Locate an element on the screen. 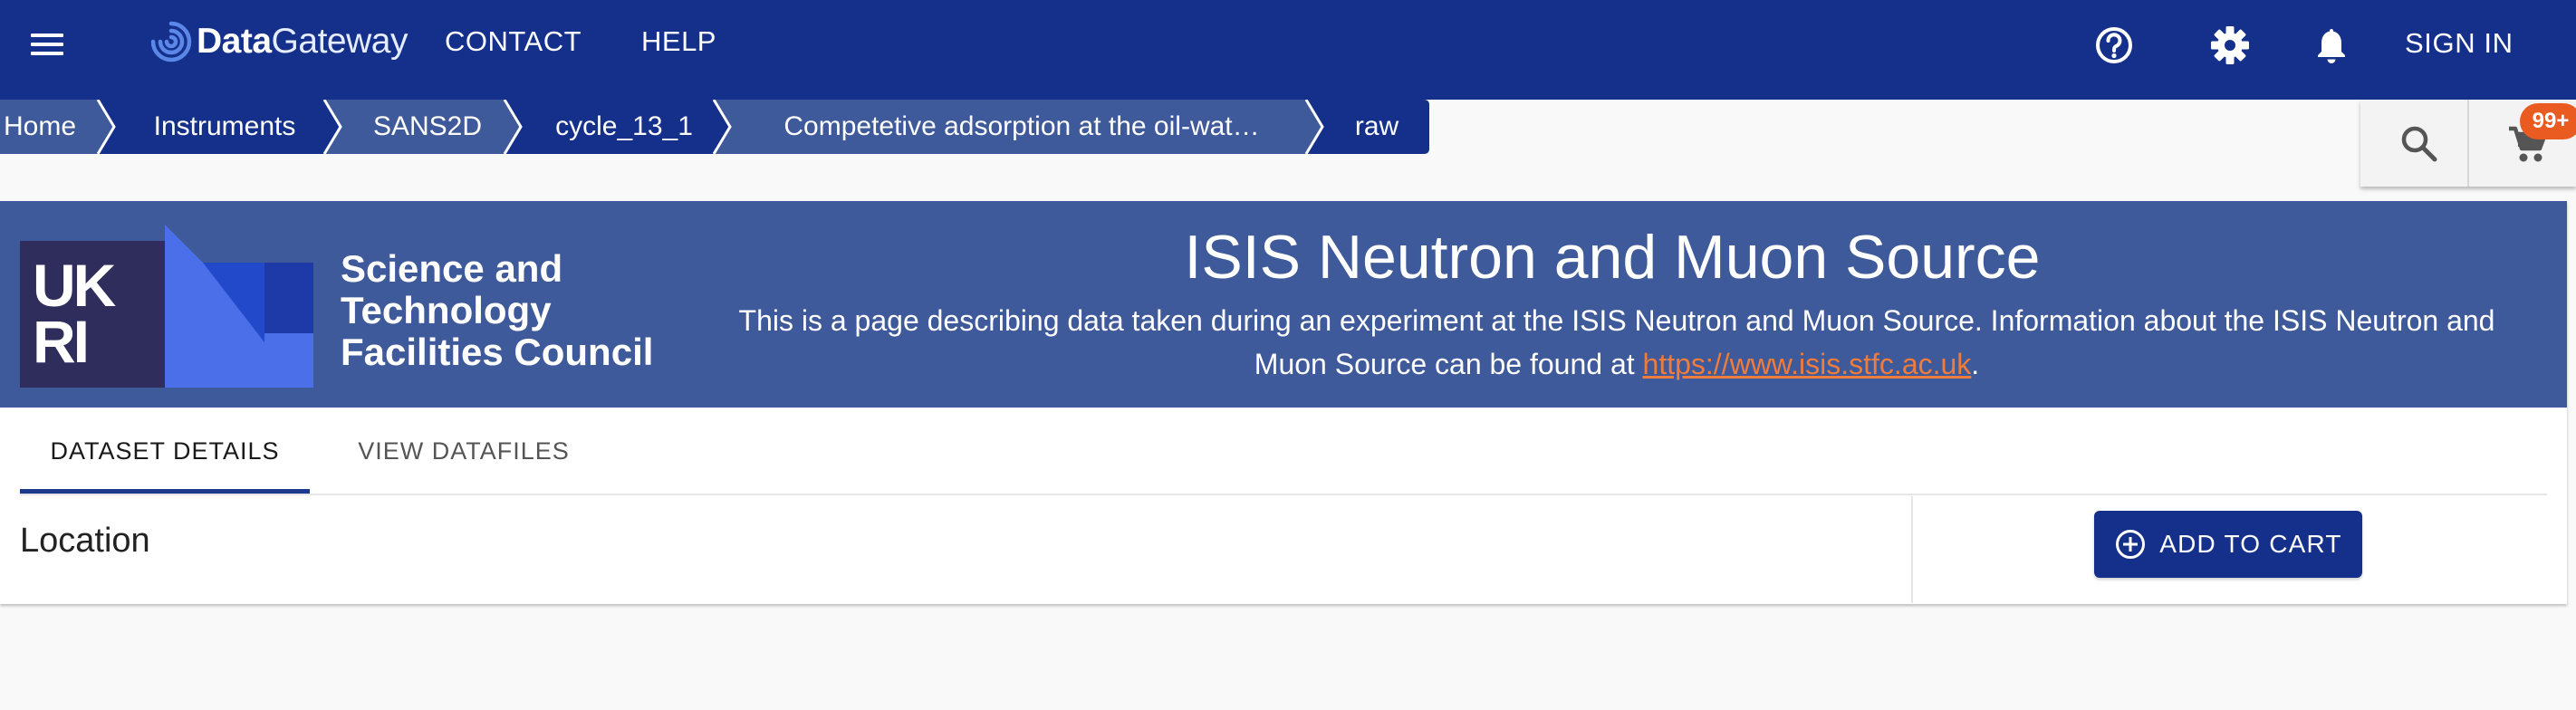 The image size is (2576, 710). cart-count-badge: 99+ is located at coordinates (2548, 121).